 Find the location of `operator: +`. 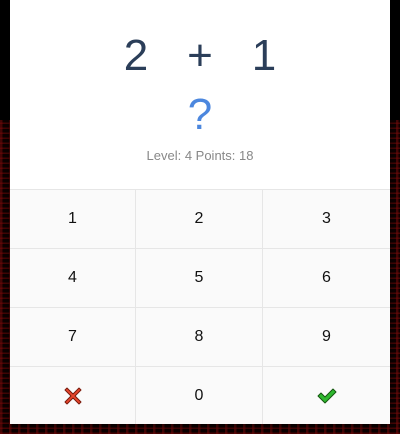

operator: + is located at coordinates (200, 55).